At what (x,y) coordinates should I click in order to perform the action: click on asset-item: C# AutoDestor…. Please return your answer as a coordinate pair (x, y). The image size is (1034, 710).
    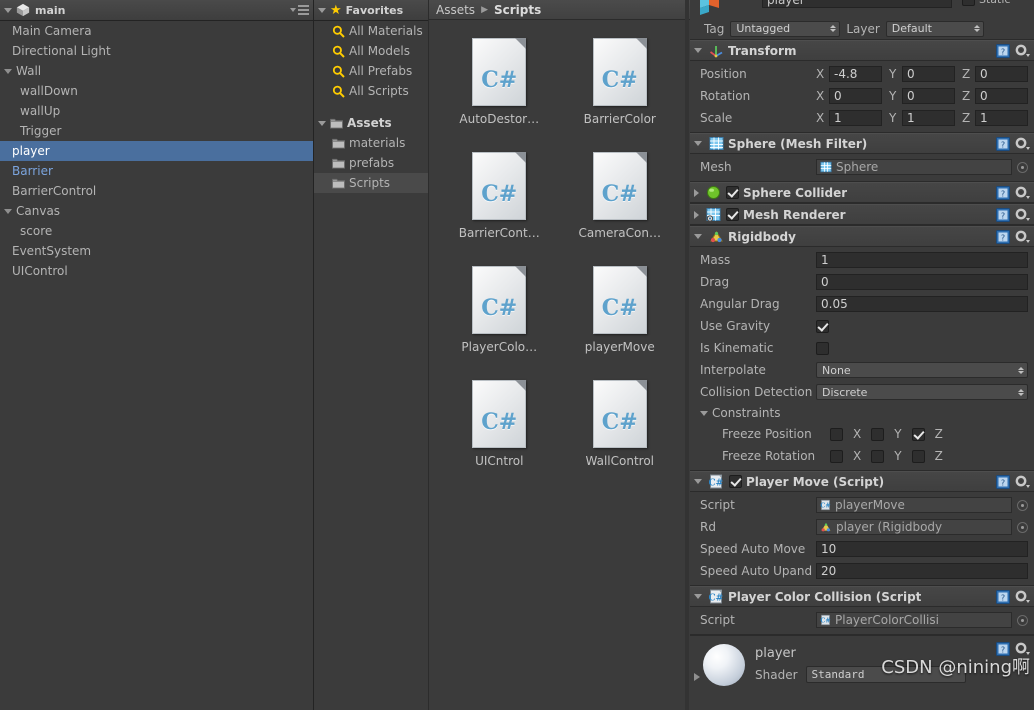
    Looking at the image, I should click on (499, 82).